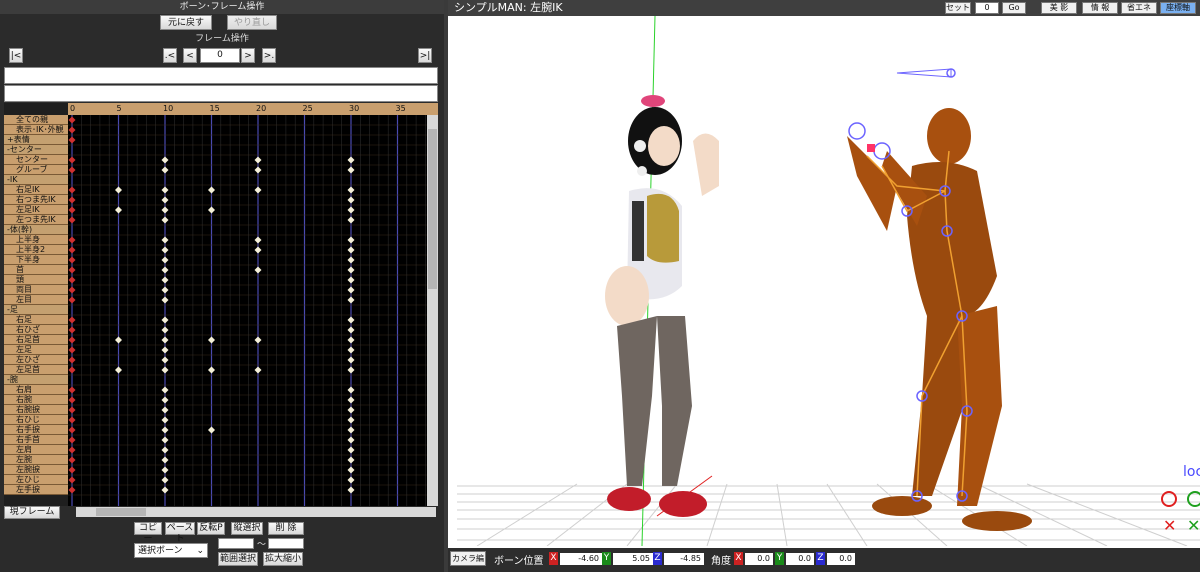 This screenshot has width=1200, height=572. Describe the element at coordinates (36, 200) in the screenshot. I see `bone-row-label: 右つま先IK` at that location.